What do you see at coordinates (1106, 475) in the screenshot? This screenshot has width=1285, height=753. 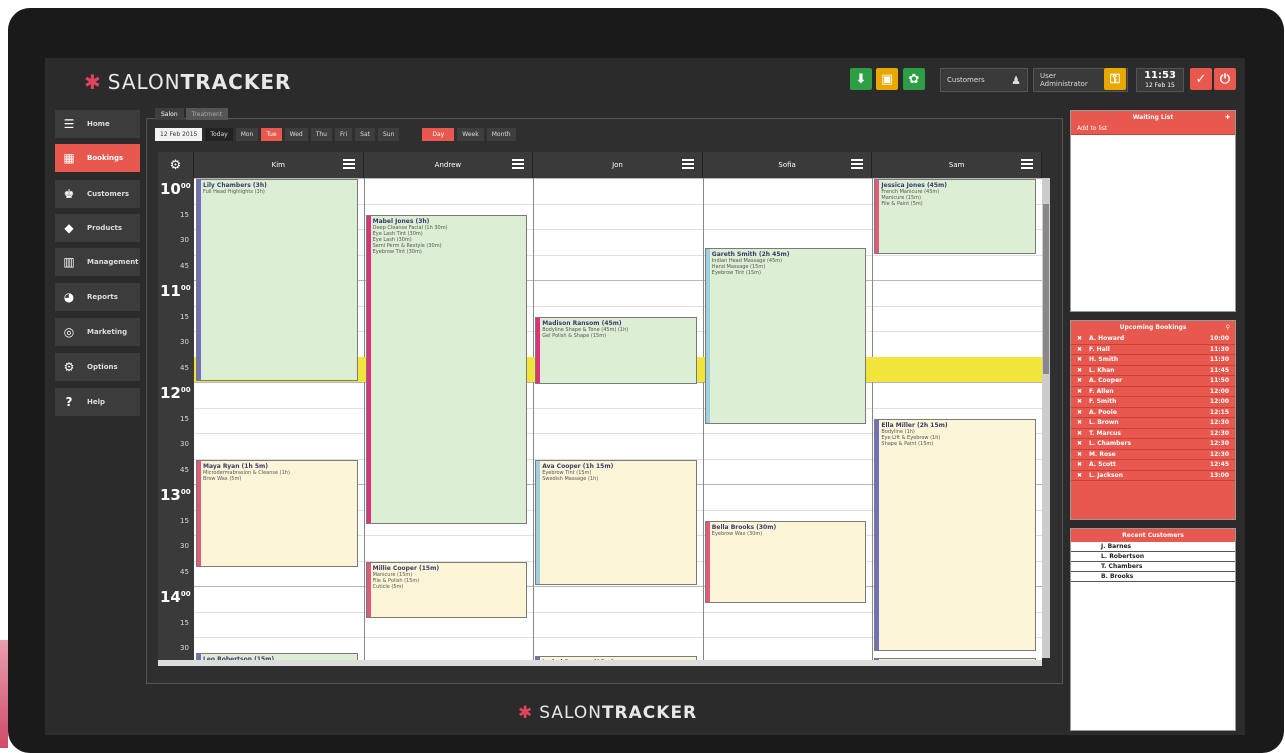 I see `booking-customer: L. Jackson` at bounding box center [1106, 475].